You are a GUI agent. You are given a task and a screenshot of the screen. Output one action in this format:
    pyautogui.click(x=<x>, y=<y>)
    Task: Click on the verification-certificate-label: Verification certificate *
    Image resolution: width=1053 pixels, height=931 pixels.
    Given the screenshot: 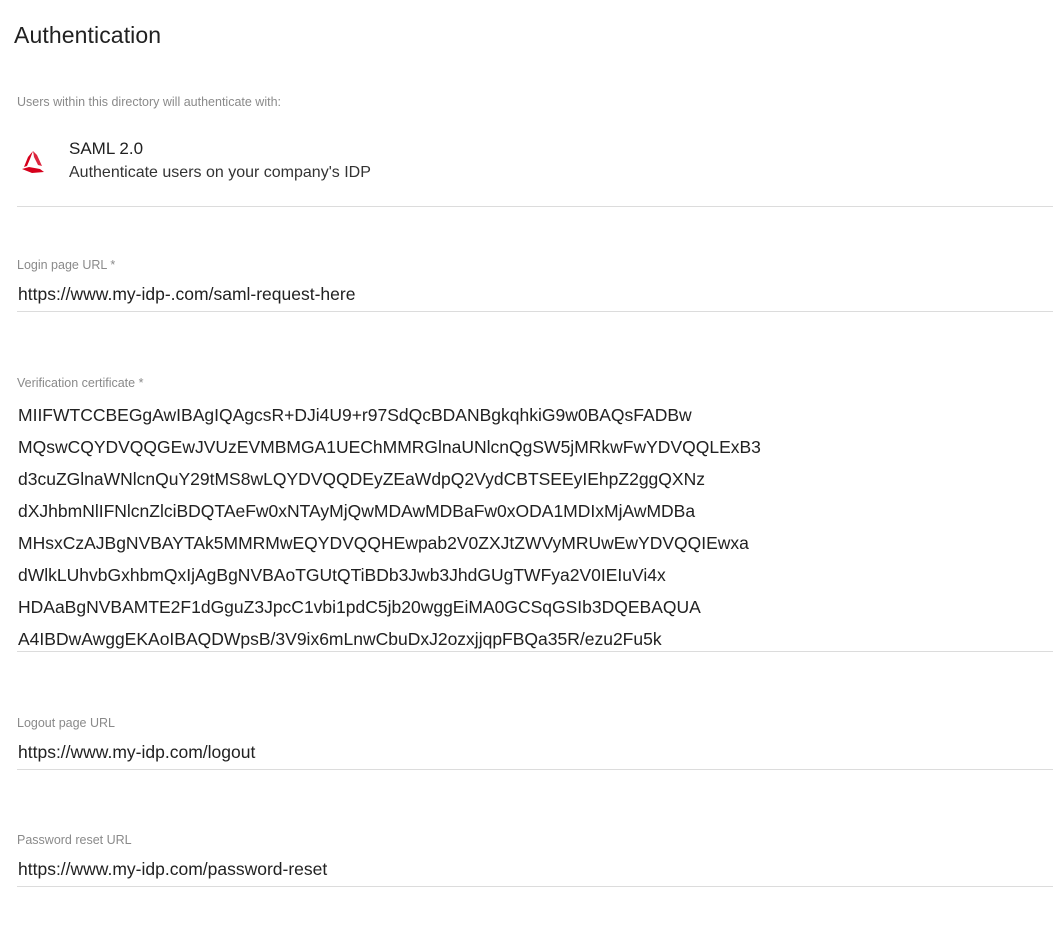 What is the action you would take?
    pyautogui.click(x=80, y=383)
    